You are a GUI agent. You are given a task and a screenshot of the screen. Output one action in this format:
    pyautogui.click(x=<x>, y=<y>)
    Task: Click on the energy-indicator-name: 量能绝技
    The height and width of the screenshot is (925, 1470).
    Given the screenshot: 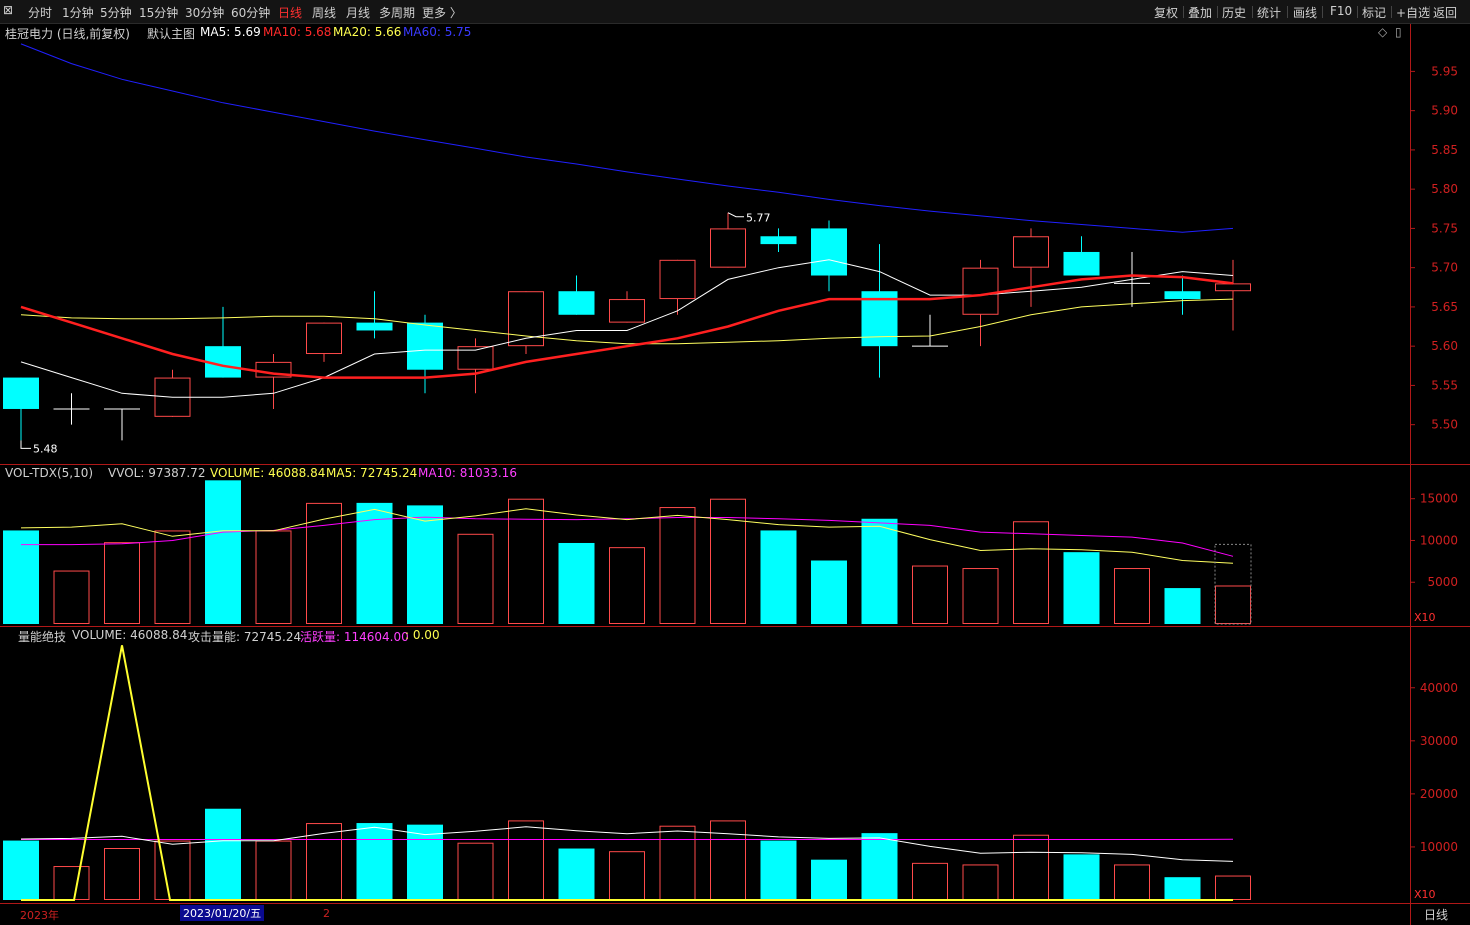 What is the action you would take?
    pyautogui.click(x=42, y=636)
    